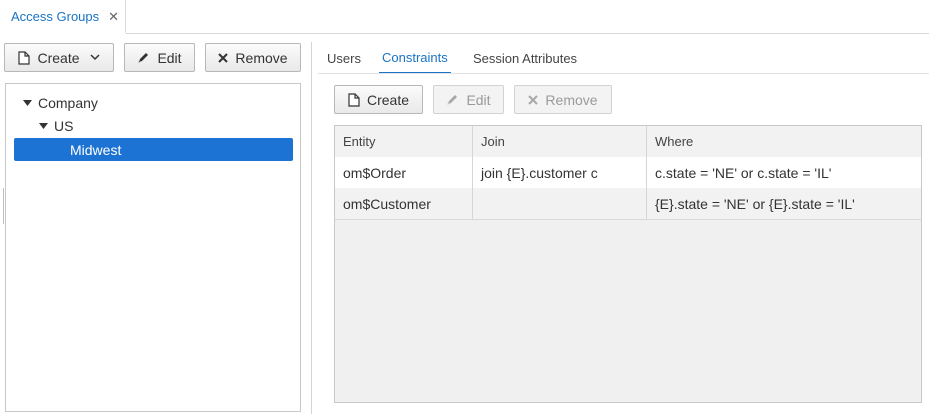 This screenshot has height=417, width=929. I want to click on cell-join: join {E}.customer c, so click(560, 172).